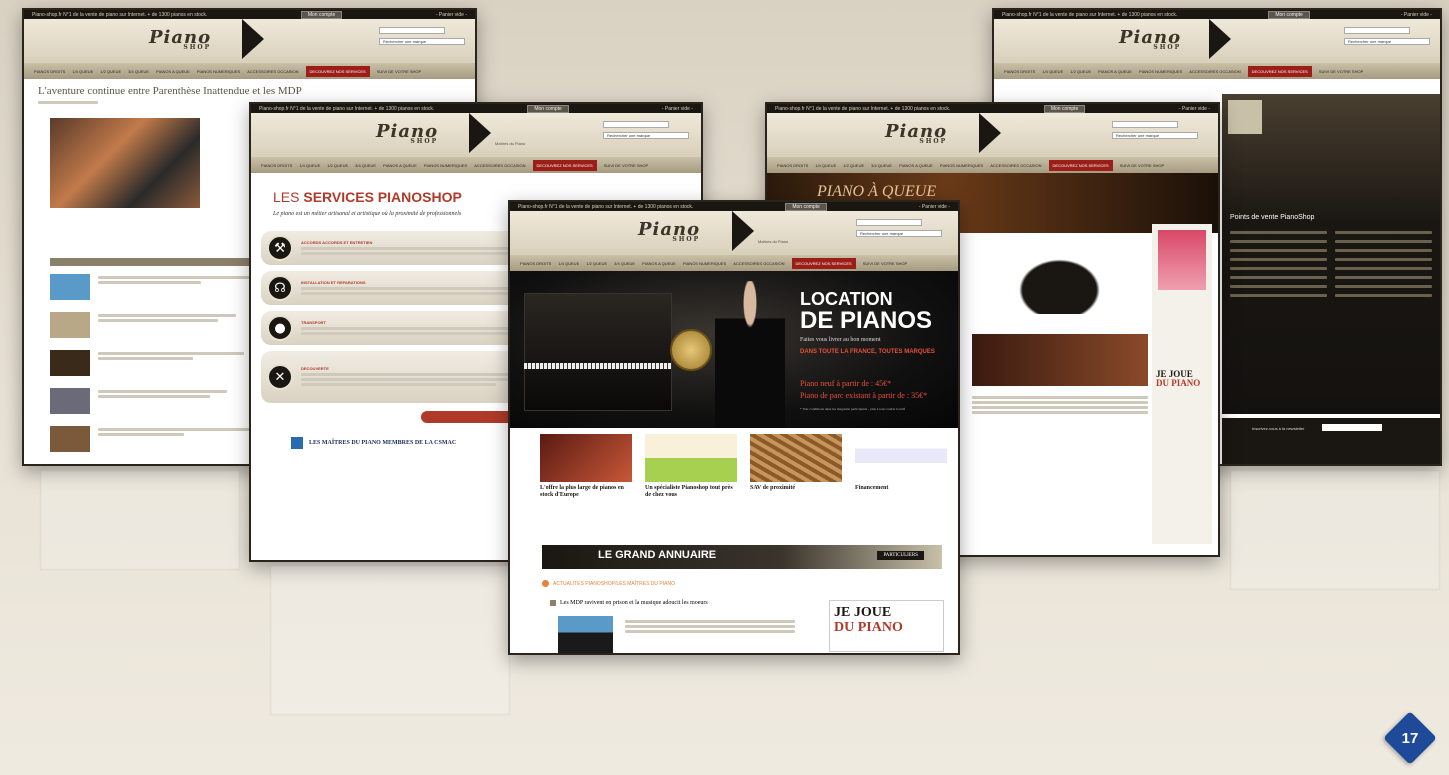 Image resolution: width=1449 pixels, height=775 pixels. Describe the element at coordinates (750, 354) in the screenshot. I see `pianist-figure` at that location.